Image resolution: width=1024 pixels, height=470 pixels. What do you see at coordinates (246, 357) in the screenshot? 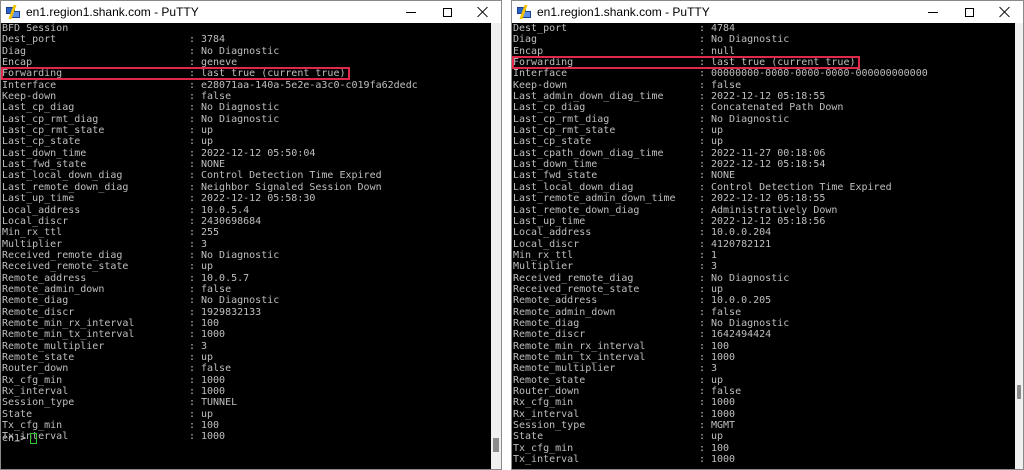
I see `terminal-row: Remote_state: up` at bounding box center [246, 357].